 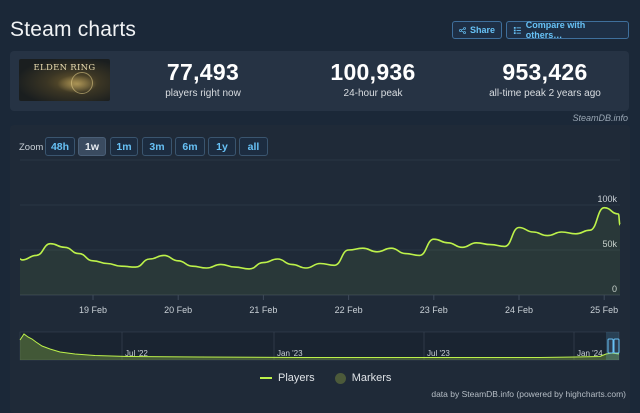 I want to click on legend-players-label: Players, so click(x=296, y=378).